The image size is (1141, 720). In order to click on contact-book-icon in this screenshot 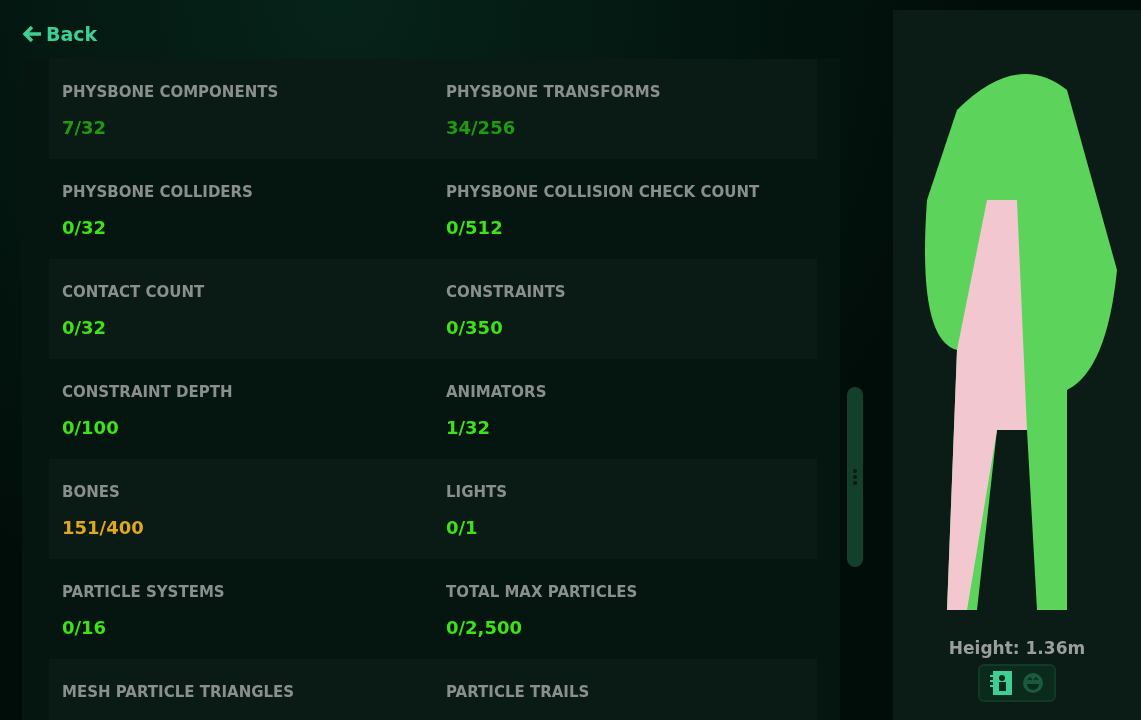, I will do `click(1001, 683)`.